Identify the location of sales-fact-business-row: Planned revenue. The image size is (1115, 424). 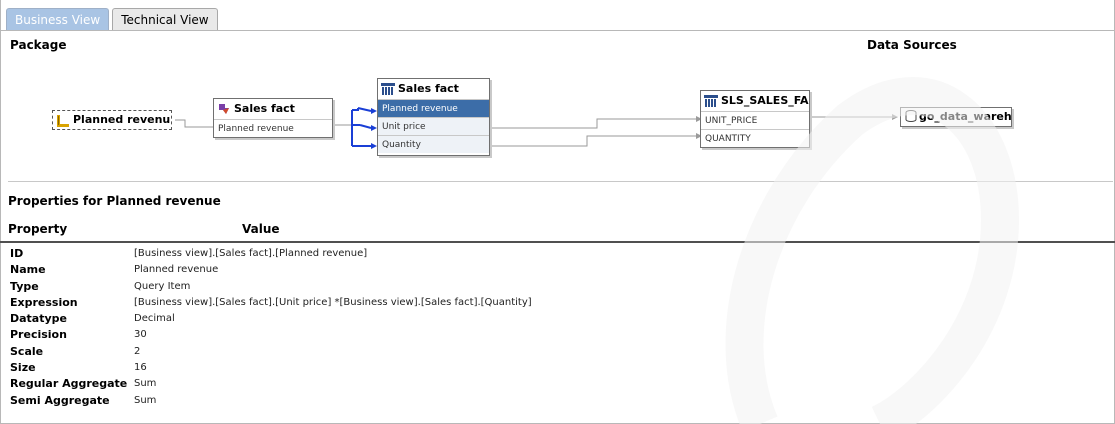
(273, 128).